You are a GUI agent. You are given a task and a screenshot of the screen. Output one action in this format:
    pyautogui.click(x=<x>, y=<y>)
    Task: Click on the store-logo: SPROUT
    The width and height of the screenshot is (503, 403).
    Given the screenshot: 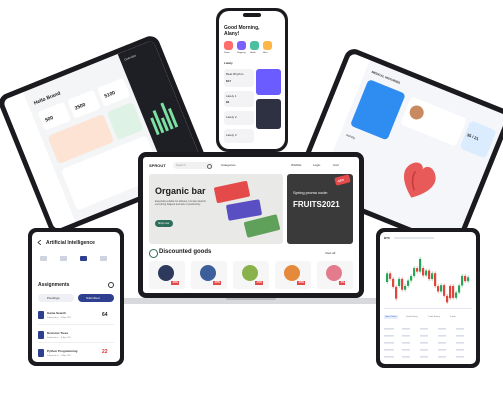 What is the action you would take?
    pyautogui.click(x=157, y=165)
    